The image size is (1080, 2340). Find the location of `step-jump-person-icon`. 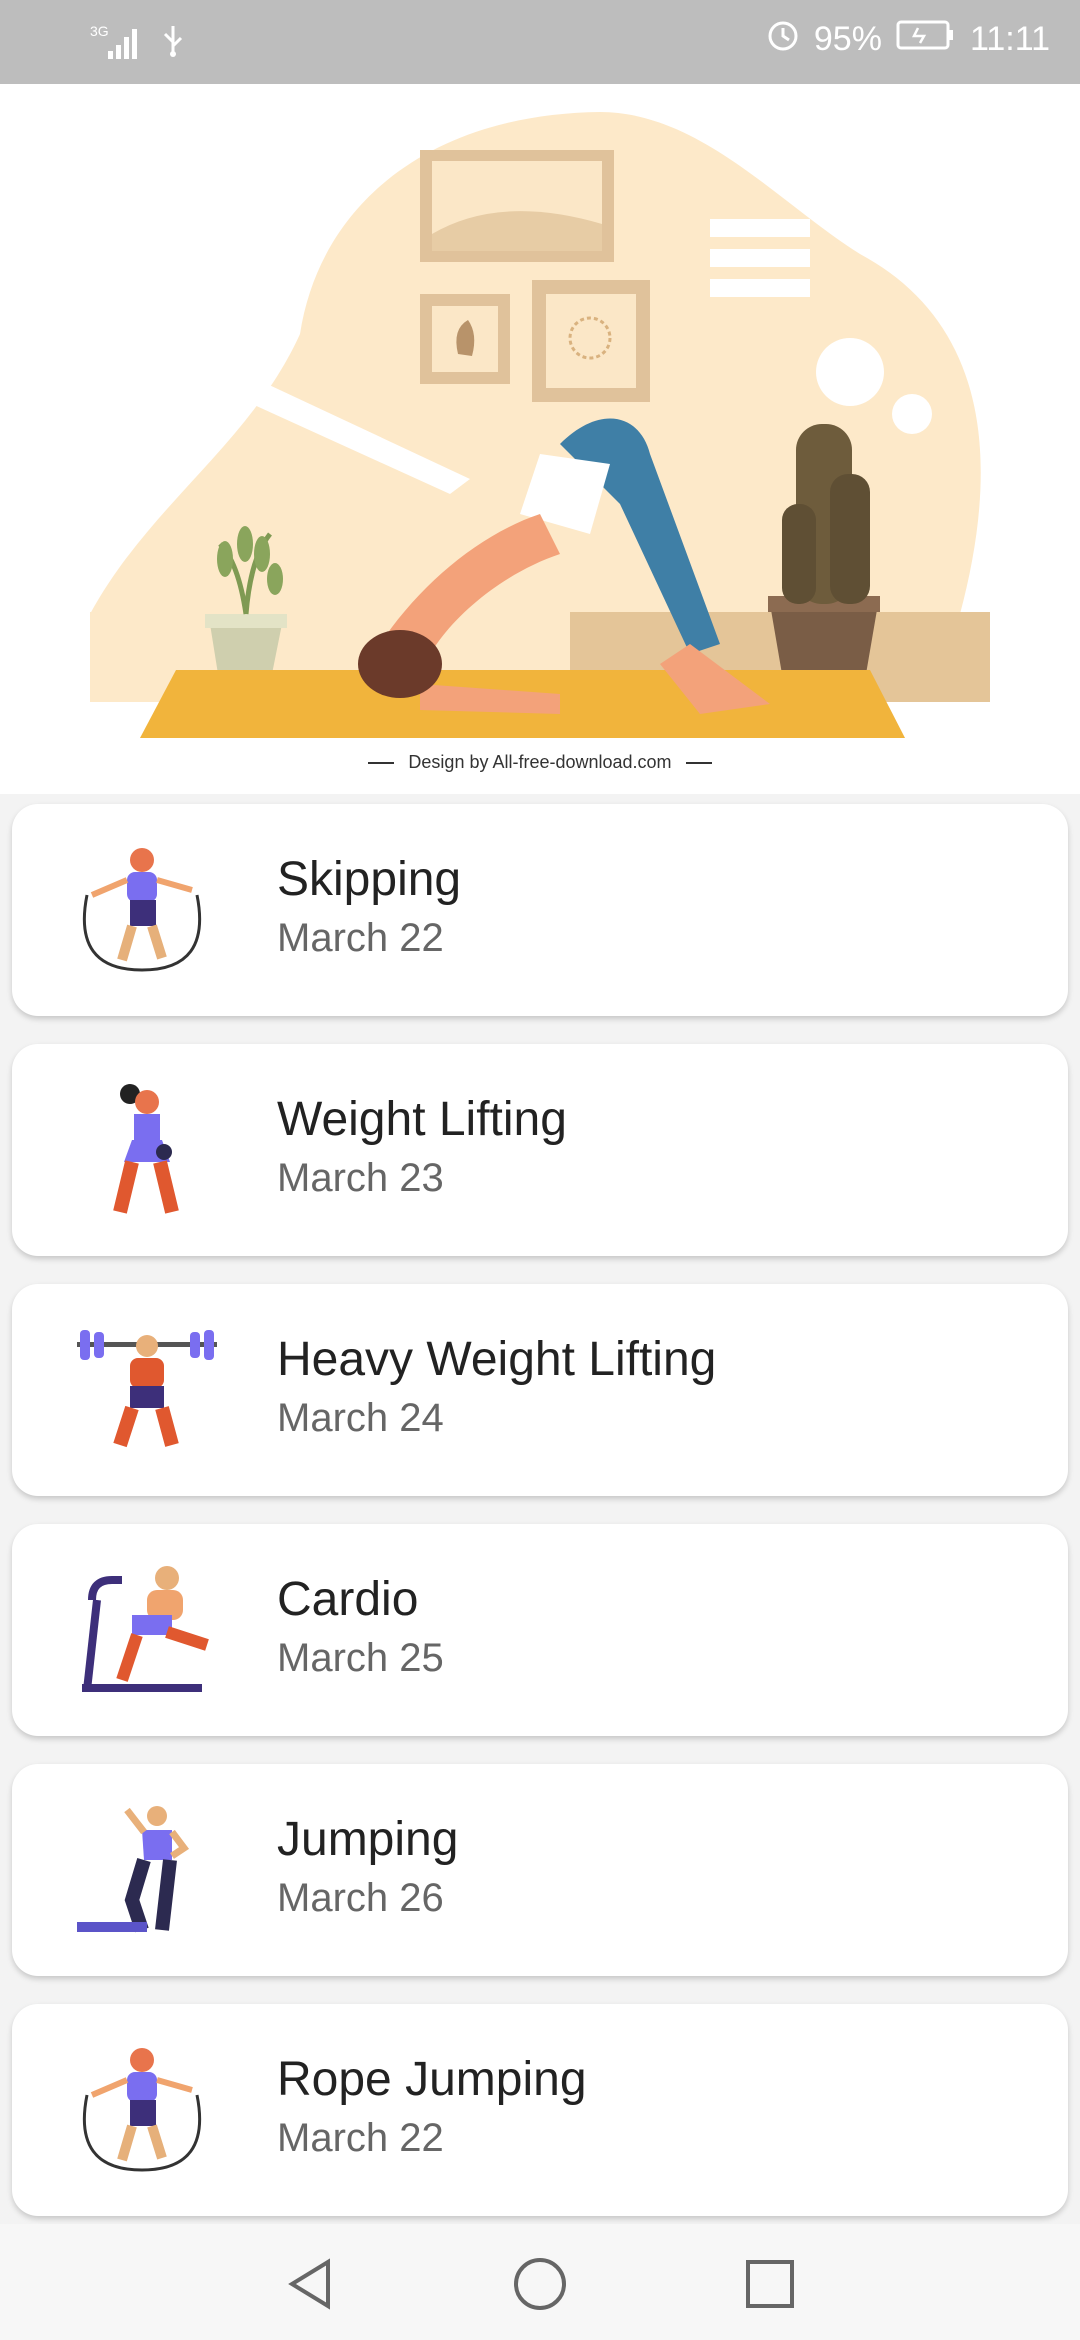

step-jump-person-icon is located at coordinates (133, 1869).